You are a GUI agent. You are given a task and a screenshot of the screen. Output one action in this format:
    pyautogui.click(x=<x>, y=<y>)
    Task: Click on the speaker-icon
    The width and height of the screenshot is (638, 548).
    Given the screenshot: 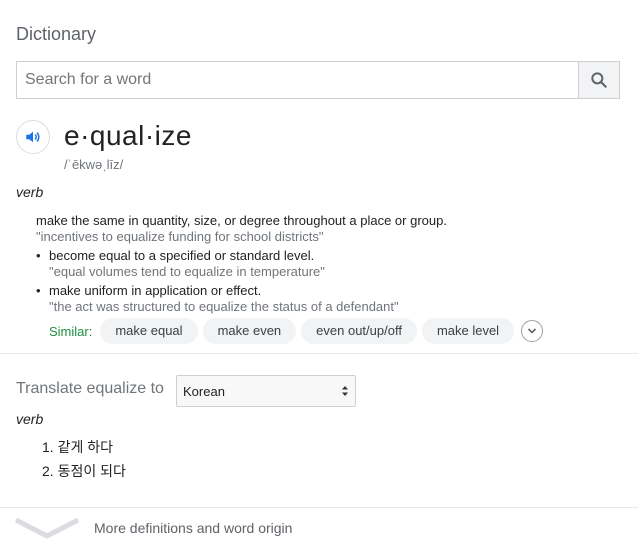 What is the action you would take?
    pyautogui.click(x=33, y=137)
    